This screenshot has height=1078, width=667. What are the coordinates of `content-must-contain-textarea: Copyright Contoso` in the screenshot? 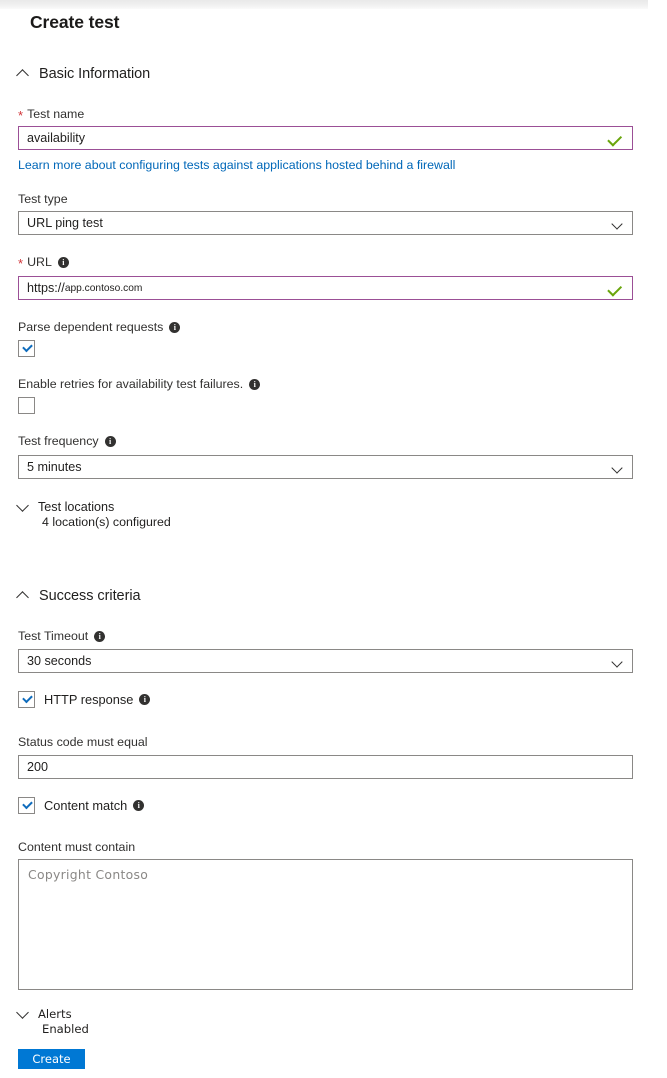 It's located at (325, 924).